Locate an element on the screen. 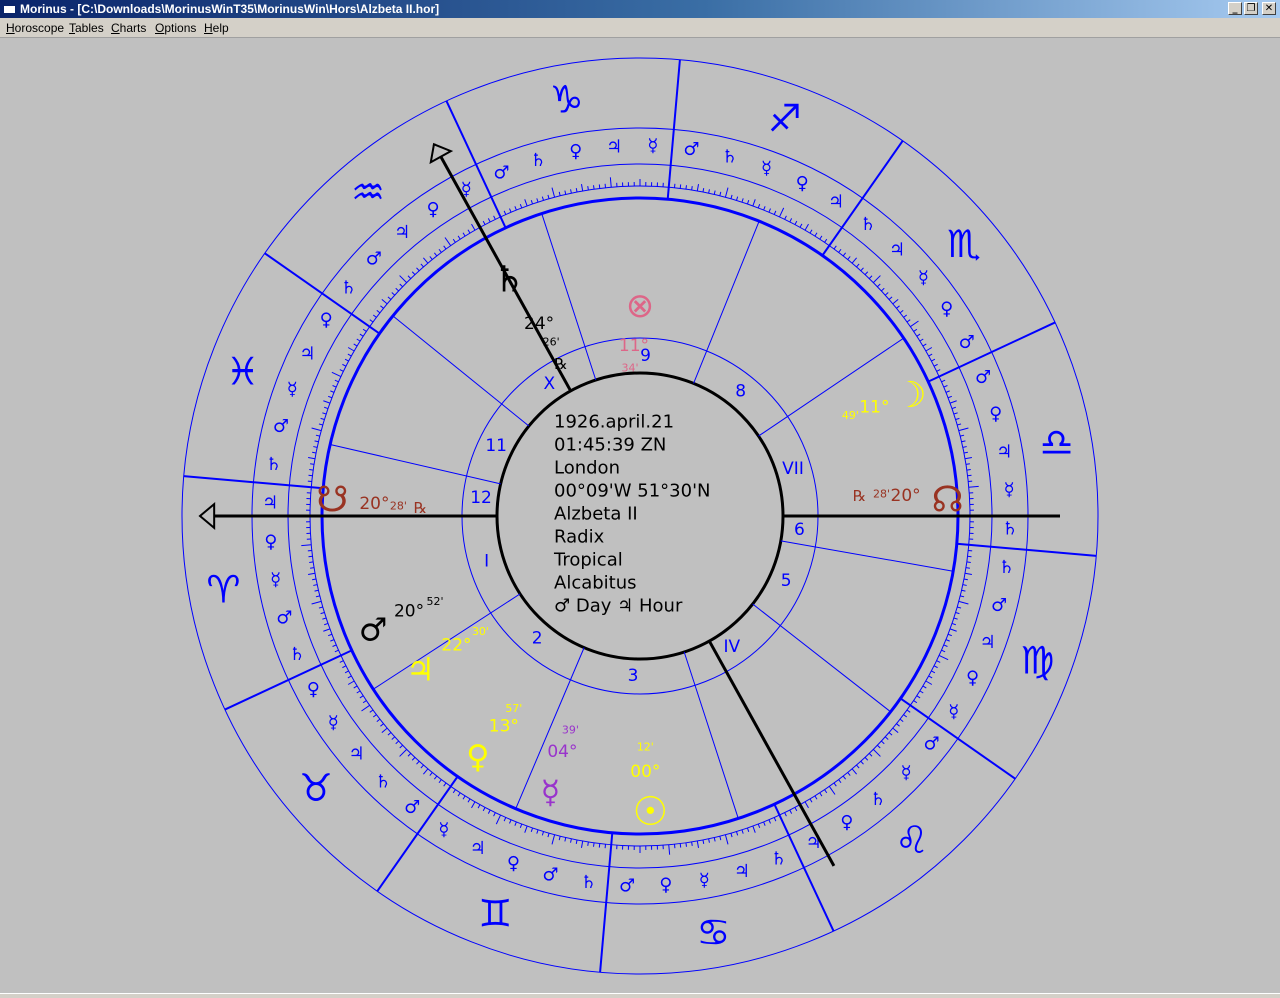 The width and height of the screenshot is (1280, 998). menu-tables: Tables is located at coordinates (86, 28).